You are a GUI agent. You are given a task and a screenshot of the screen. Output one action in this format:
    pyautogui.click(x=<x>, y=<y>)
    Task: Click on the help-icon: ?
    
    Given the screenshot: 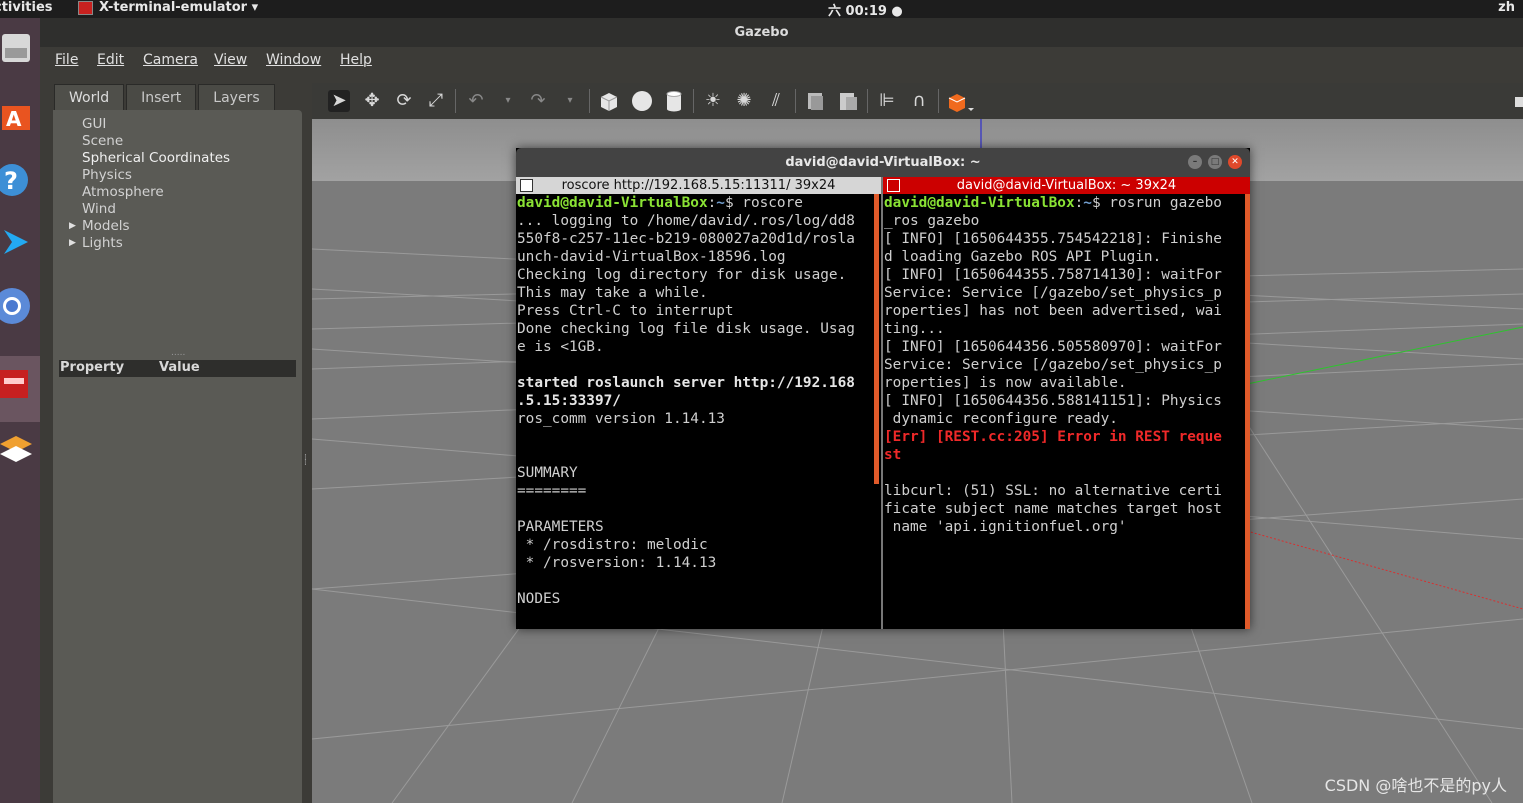 What is the action you would take?
    pyautogui.click(x=17, y=178)
    